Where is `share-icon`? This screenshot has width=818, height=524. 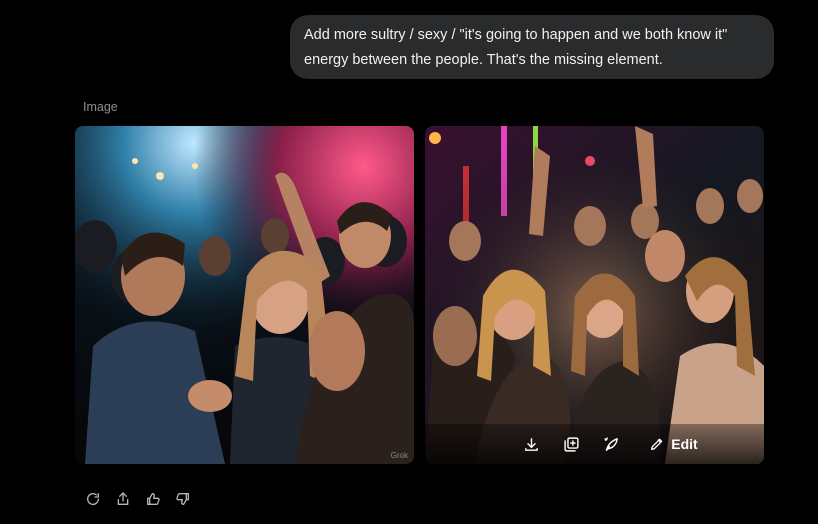
share-icon is located at coordinates (123, 499).